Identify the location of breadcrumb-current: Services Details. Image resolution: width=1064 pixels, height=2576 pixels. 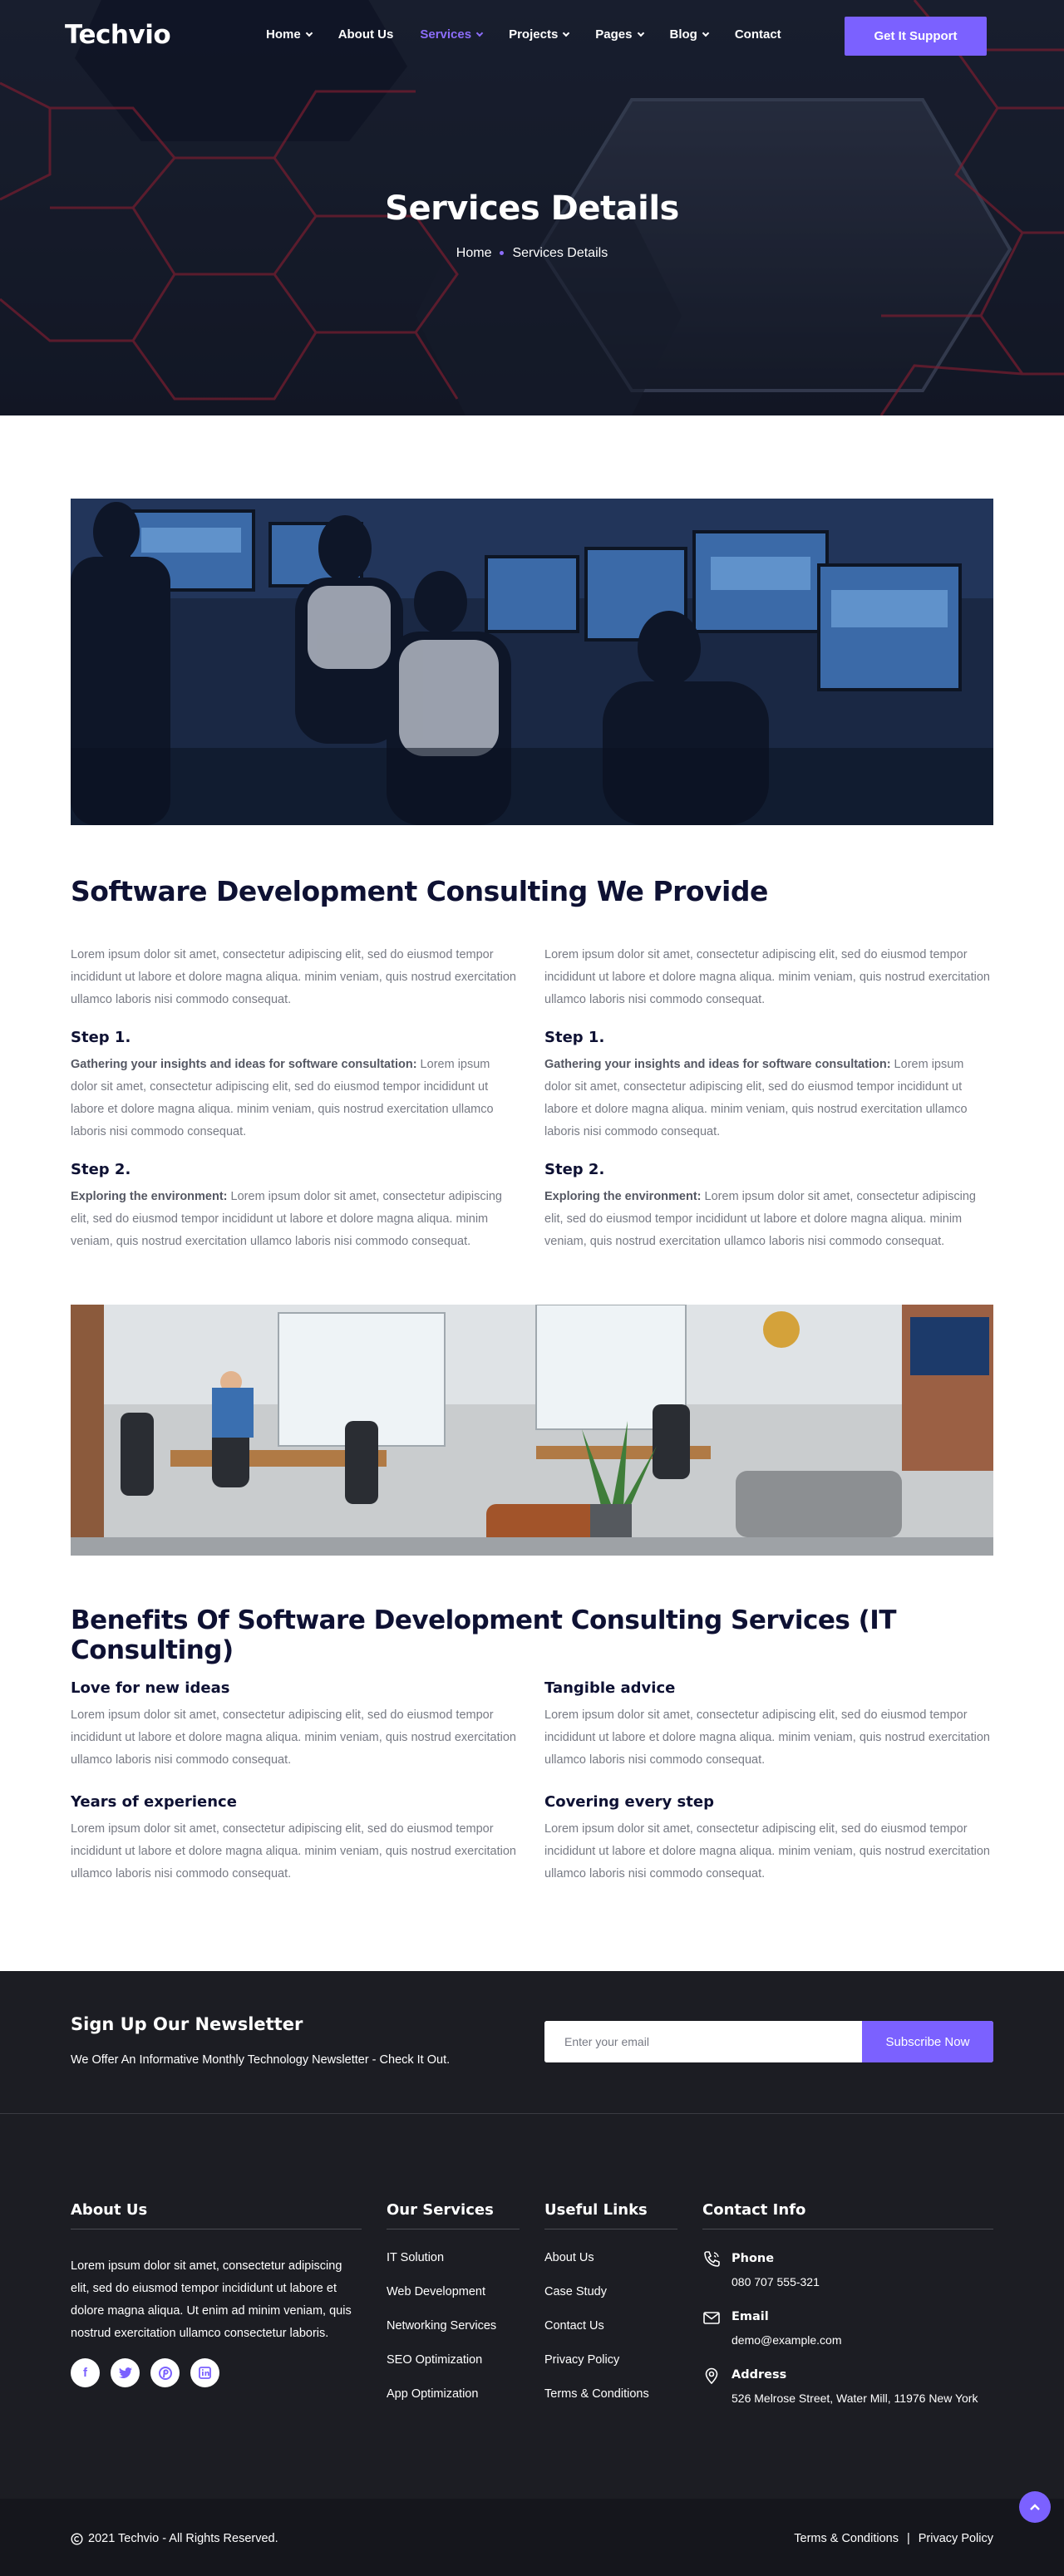
(560, 253).